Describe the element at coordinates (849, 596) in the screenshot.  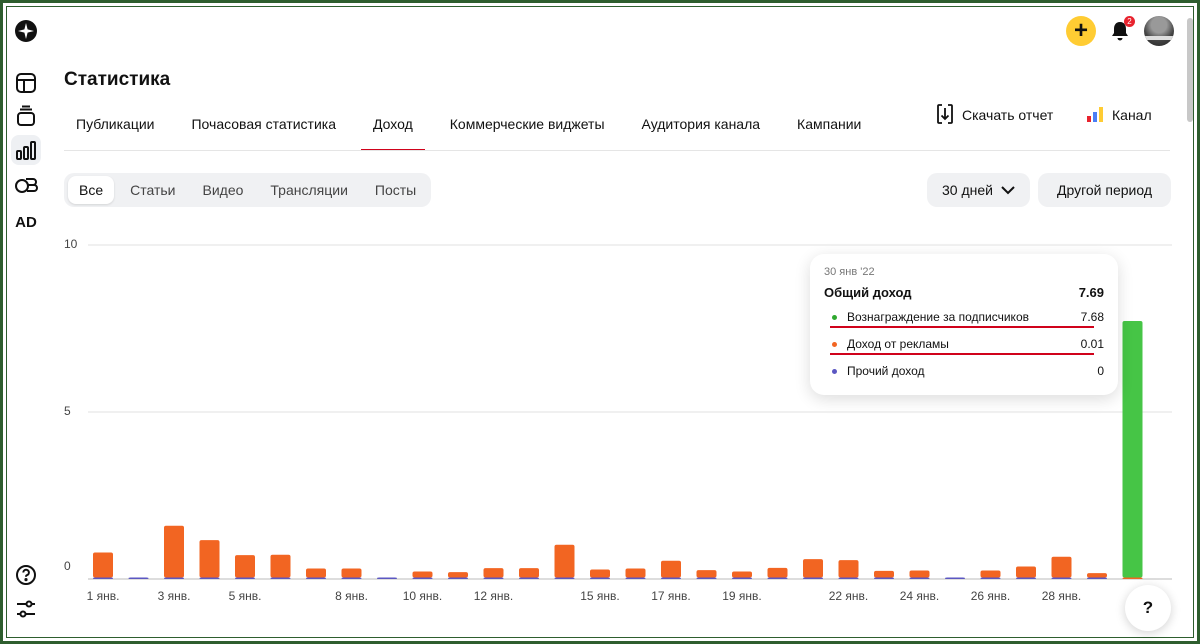
I see `x-tick-label: 22 янв.` at that location.